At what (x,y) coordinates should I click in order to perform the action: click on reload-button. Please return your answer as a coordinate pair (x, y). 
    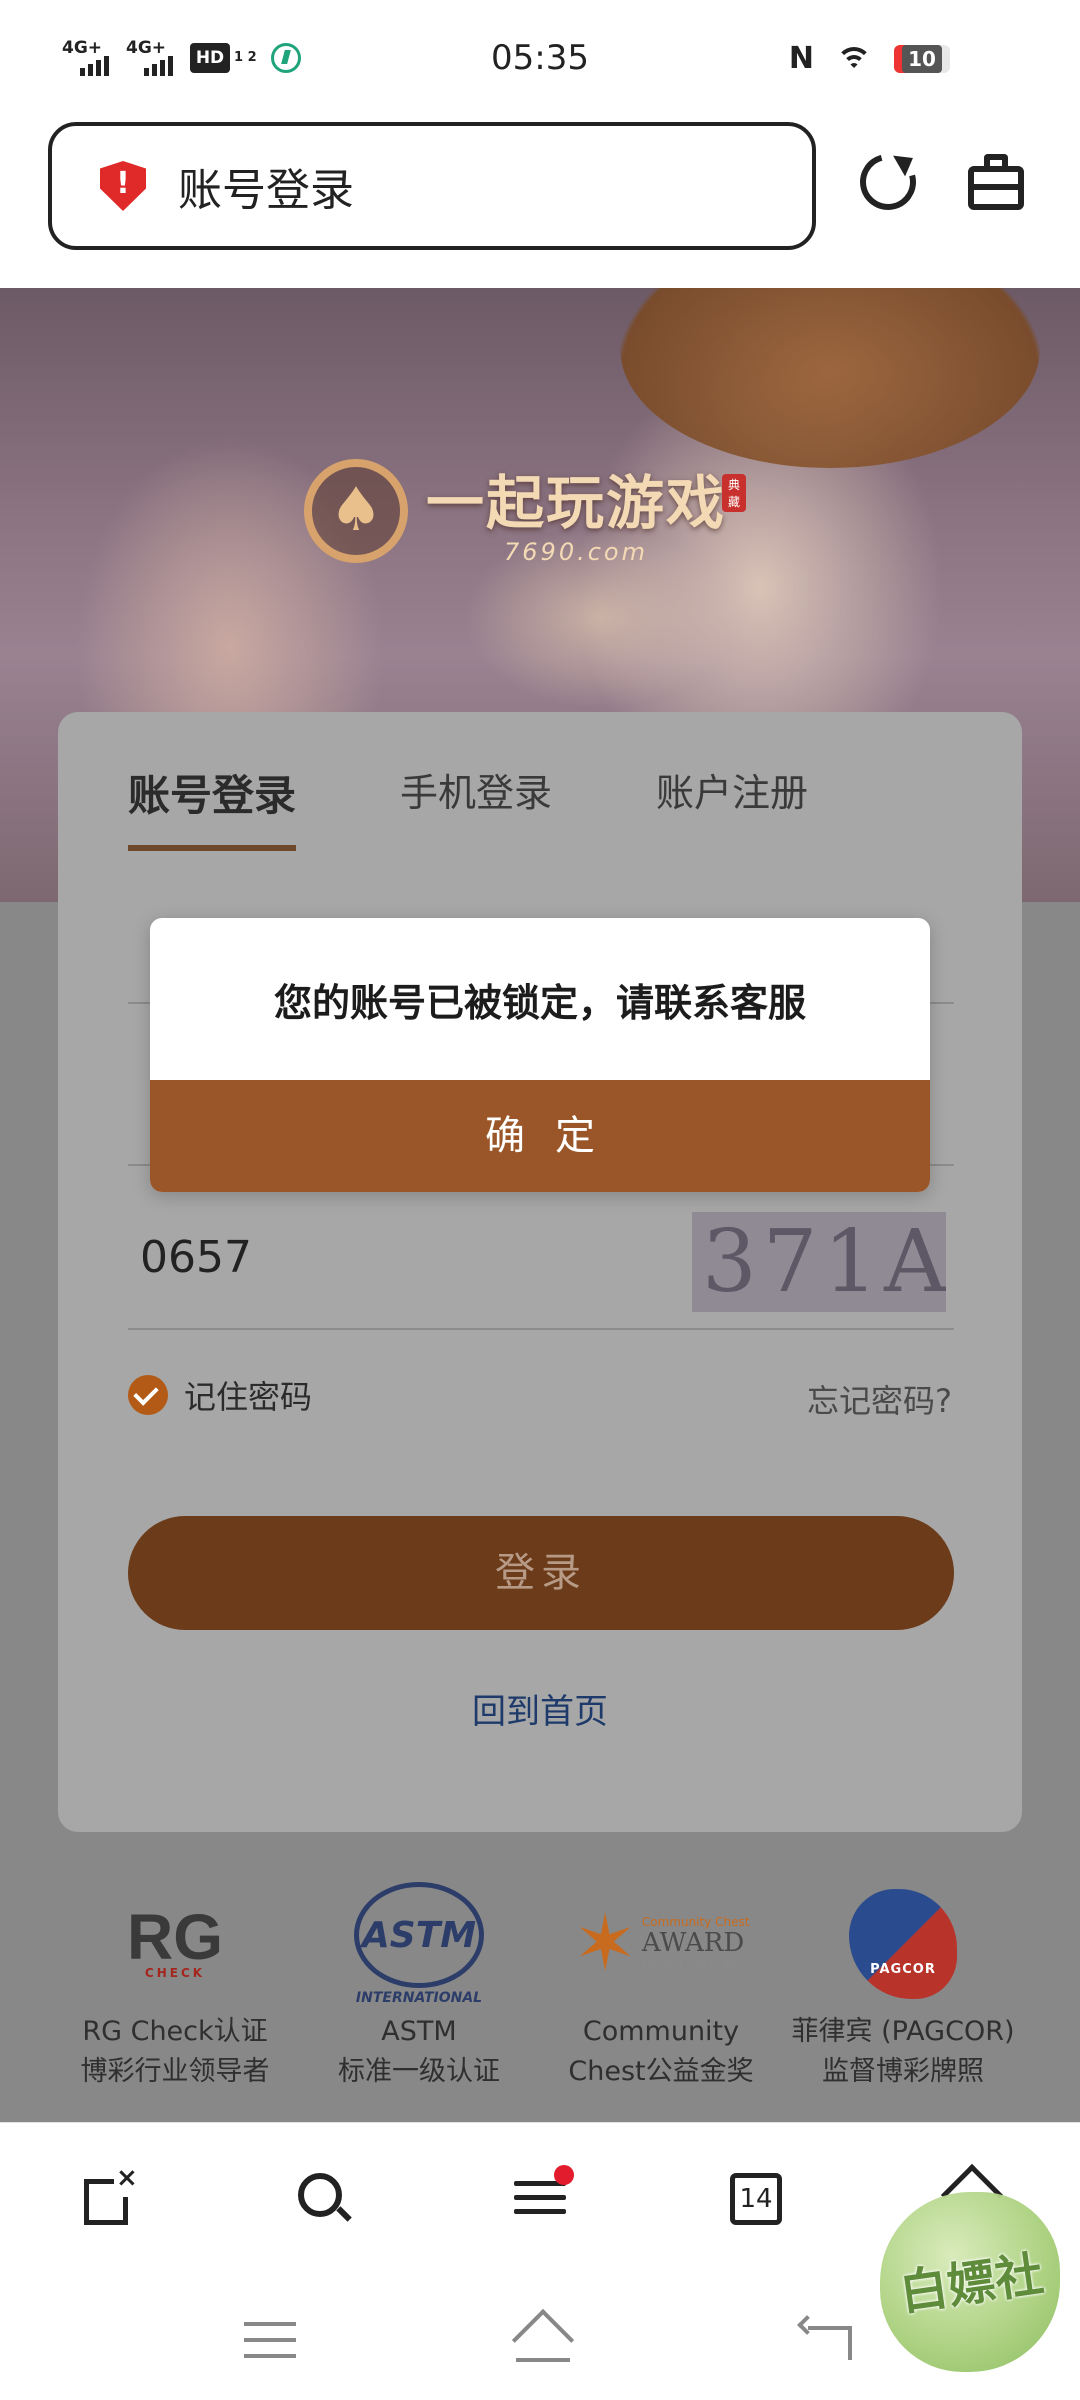
    Looking at the image, I should click on (888, 182).